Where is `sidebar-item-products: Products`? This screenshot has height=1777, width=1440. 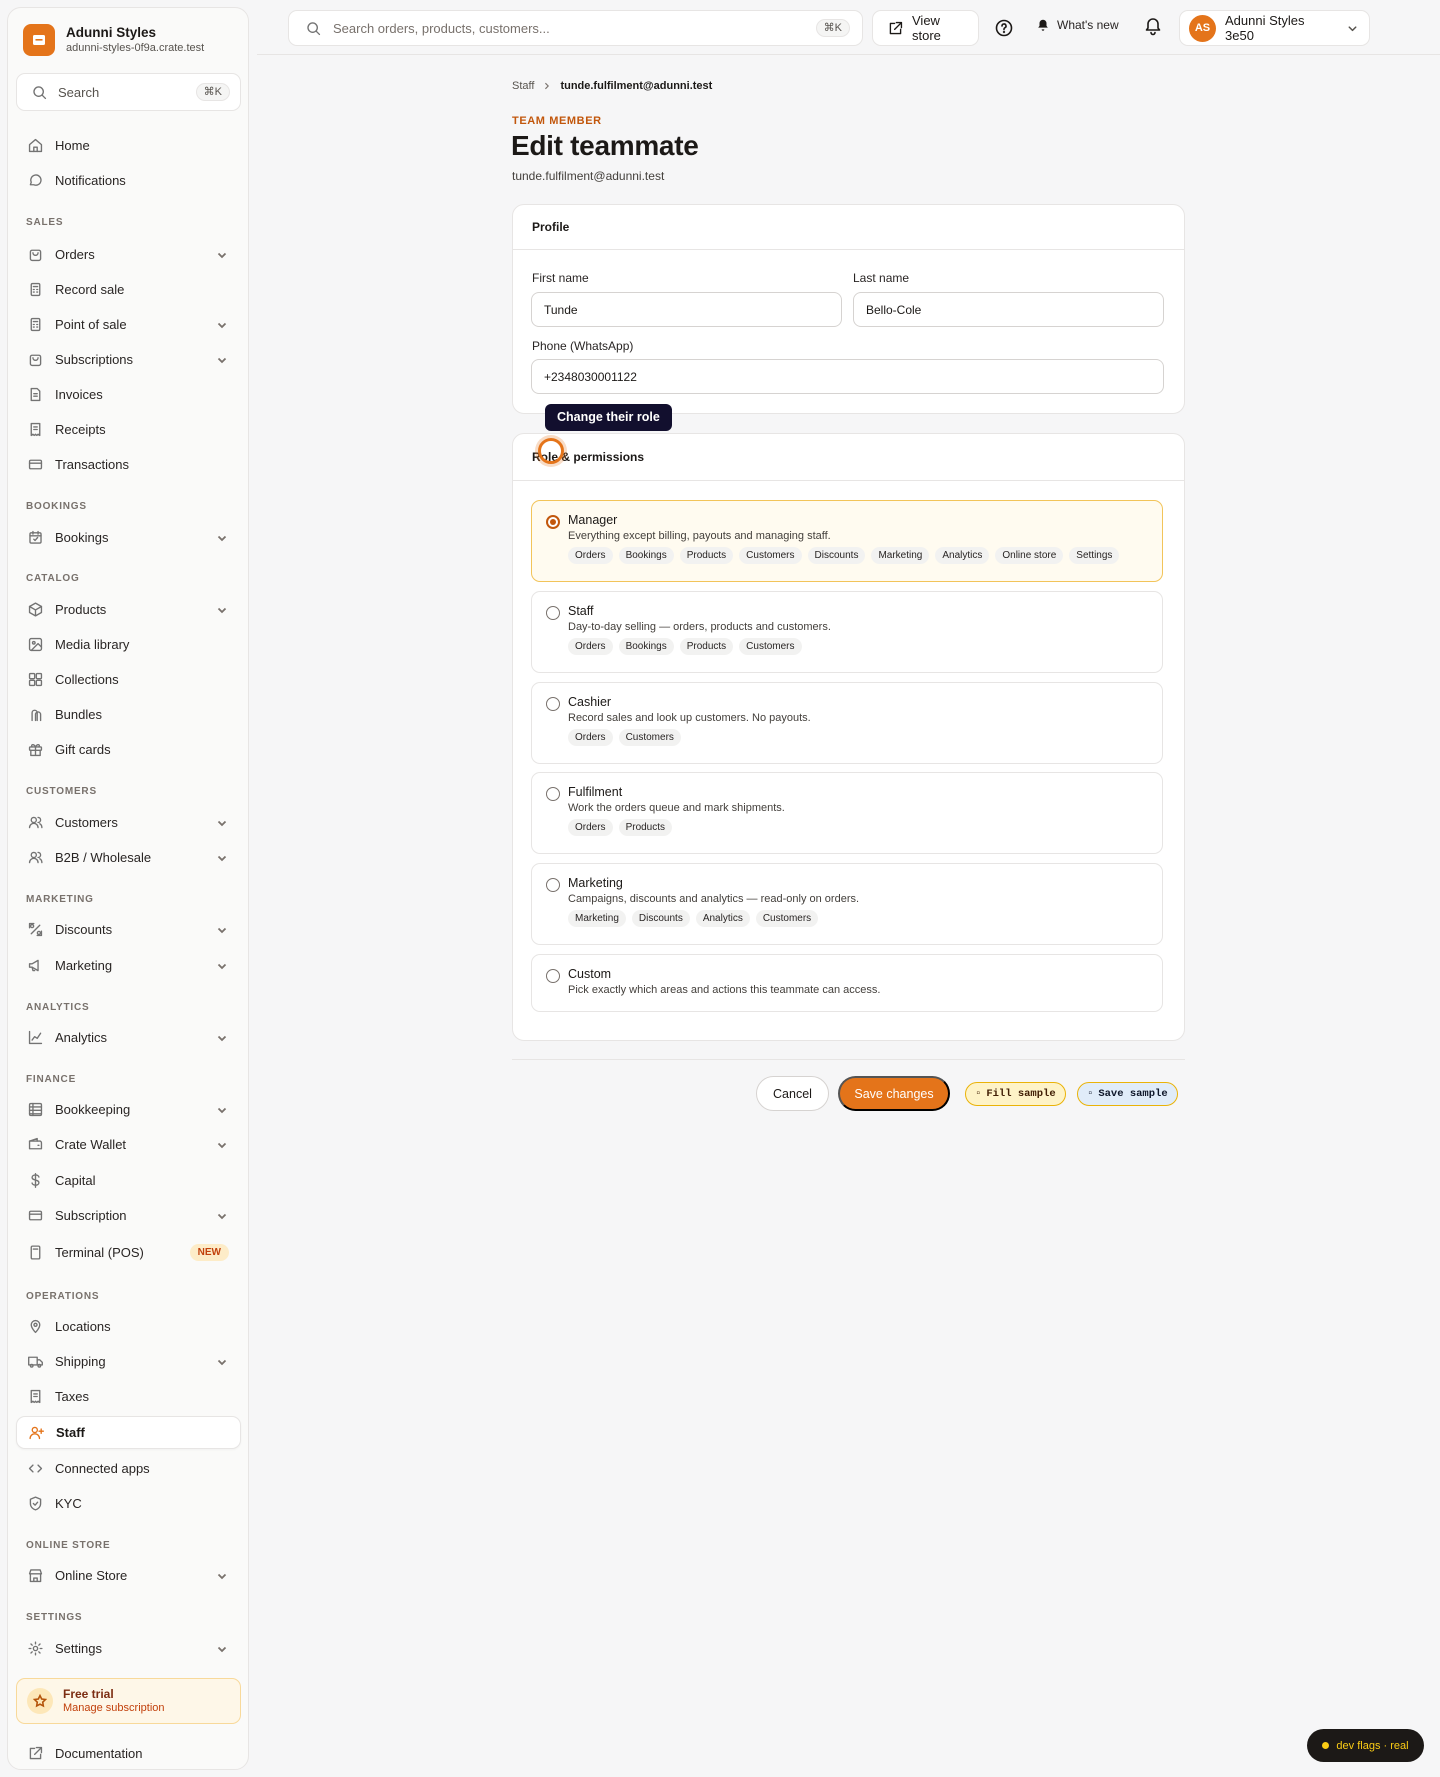
sidebar-item-products: Products is located at coordinates (128, 609).